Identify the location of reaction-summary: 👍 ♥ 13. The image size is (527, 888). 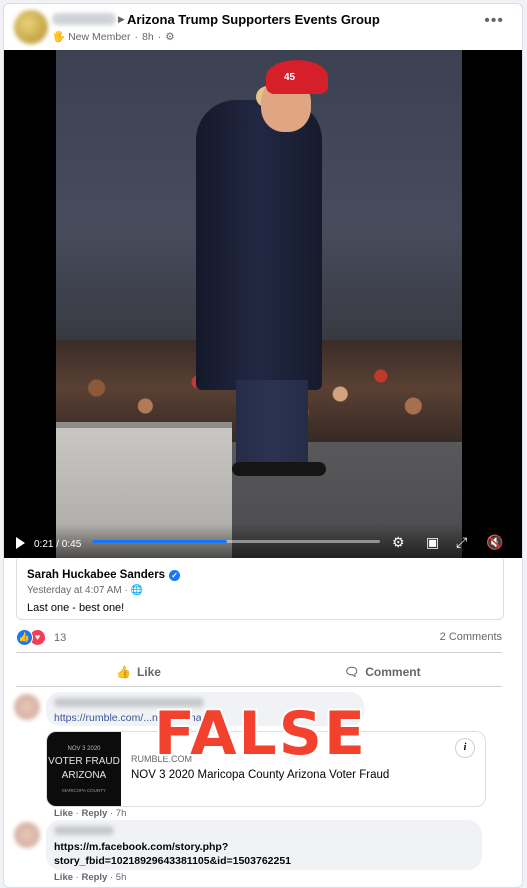
(41, 637).